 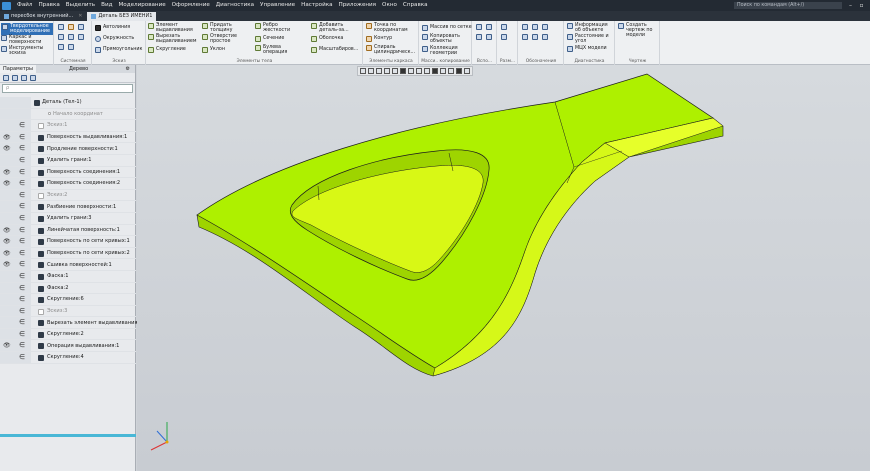 I want to click on contour-button: Контур, so click(x=379, y=39).